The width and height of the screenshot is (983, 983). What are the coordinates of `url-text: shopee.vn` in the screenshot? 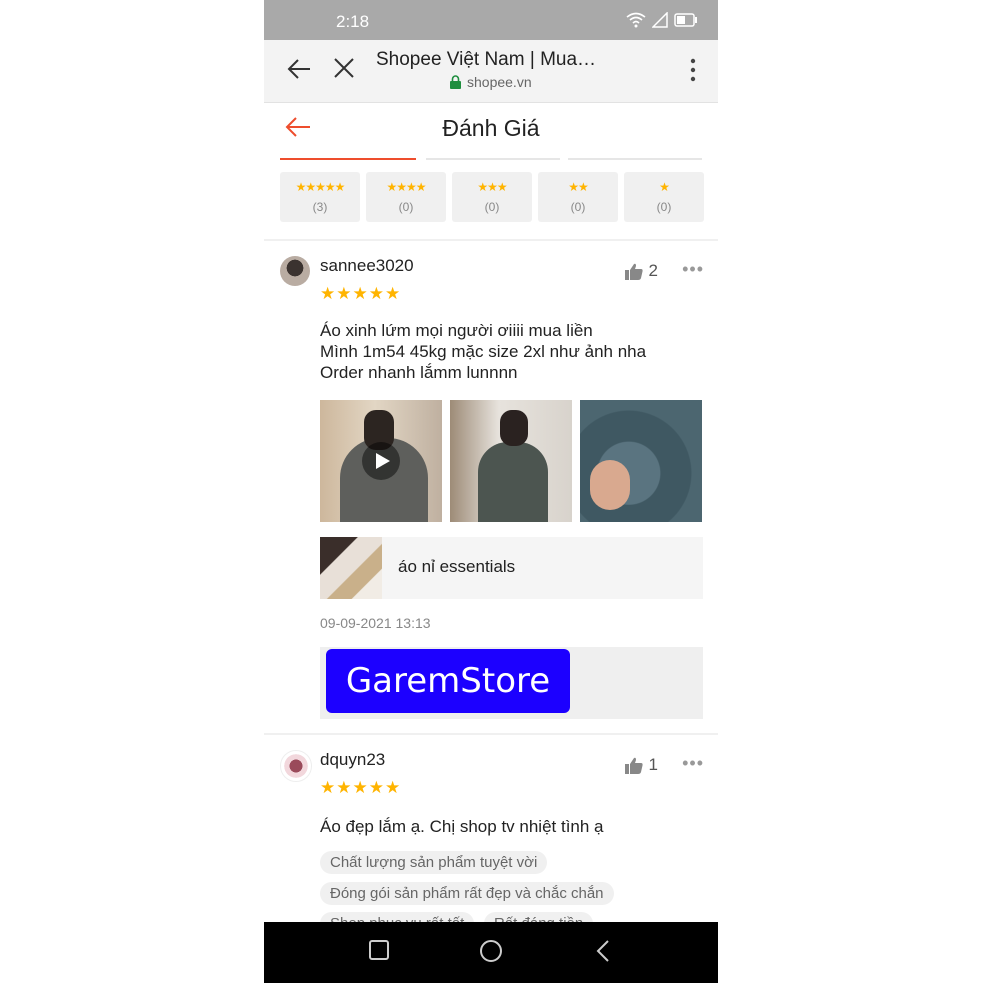 It's located at (499, 82).